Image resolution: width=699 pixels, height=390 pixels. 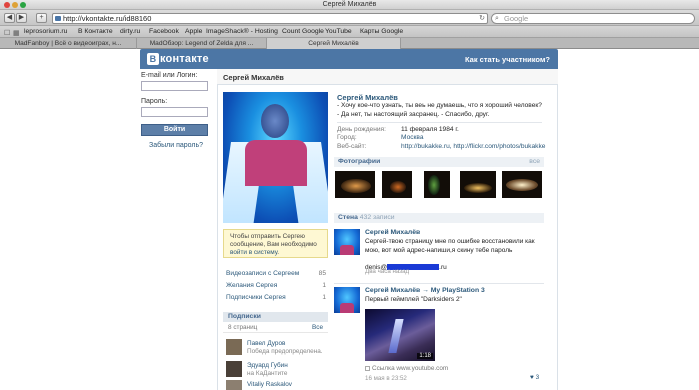 What do you see at coordinates (45, 32) in the screenshot?
I see `bookmark-leprosorium: leprosorium.ru` at bounding box center [45, 32].